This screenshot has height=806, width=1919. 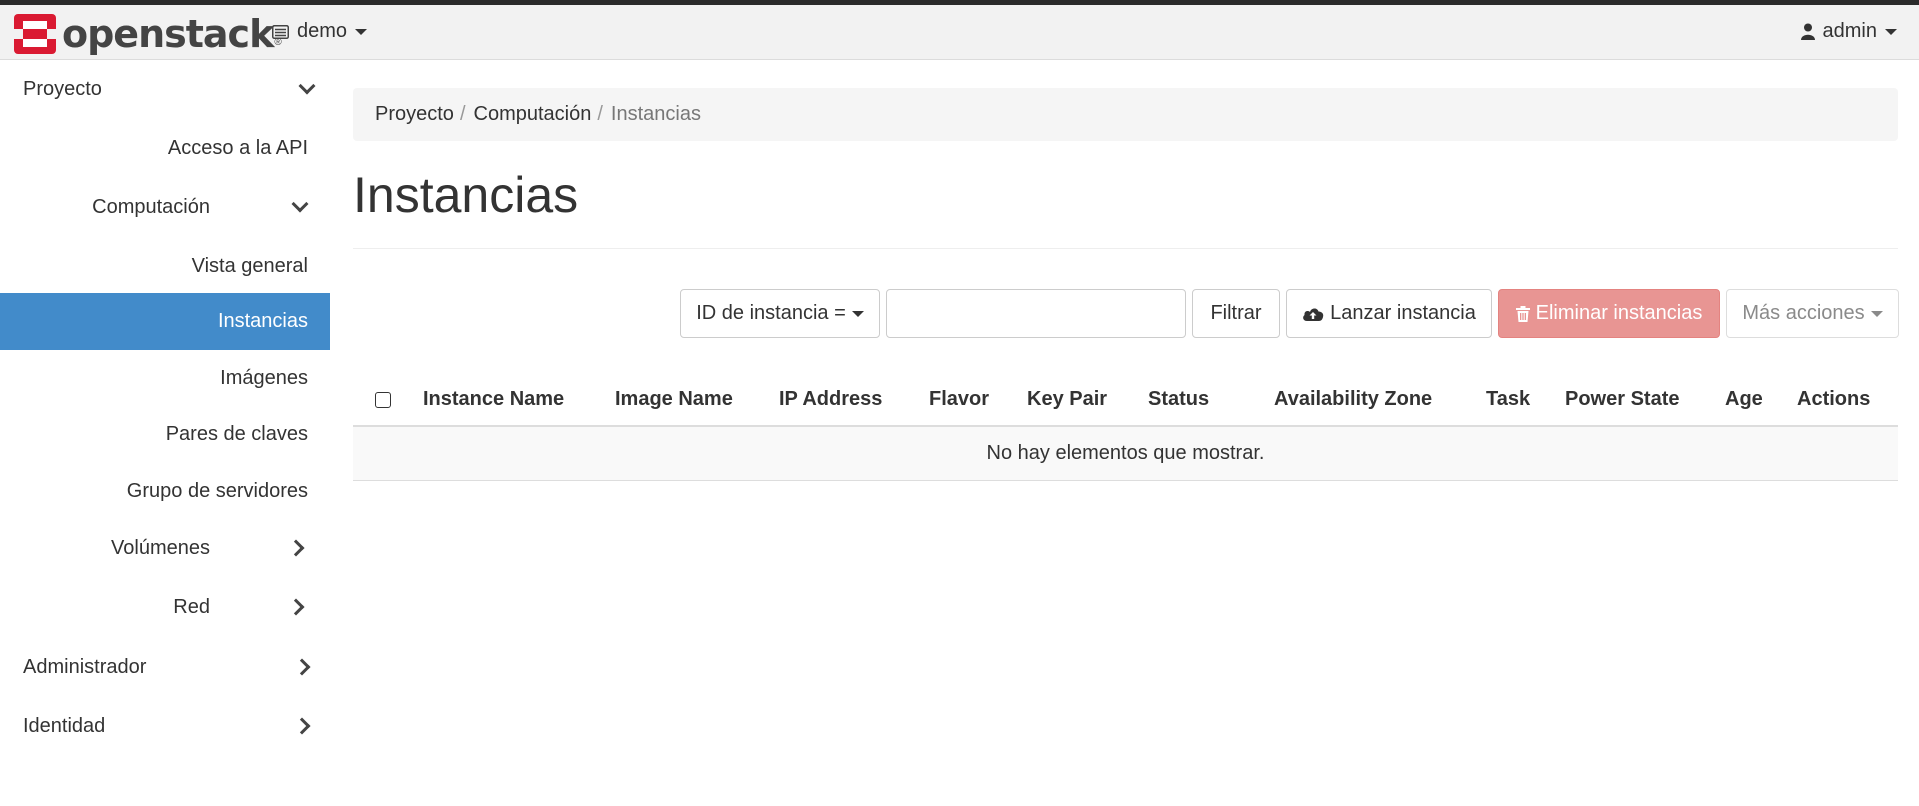 I want to click on project-name: demo, so click(x=322, y=31).